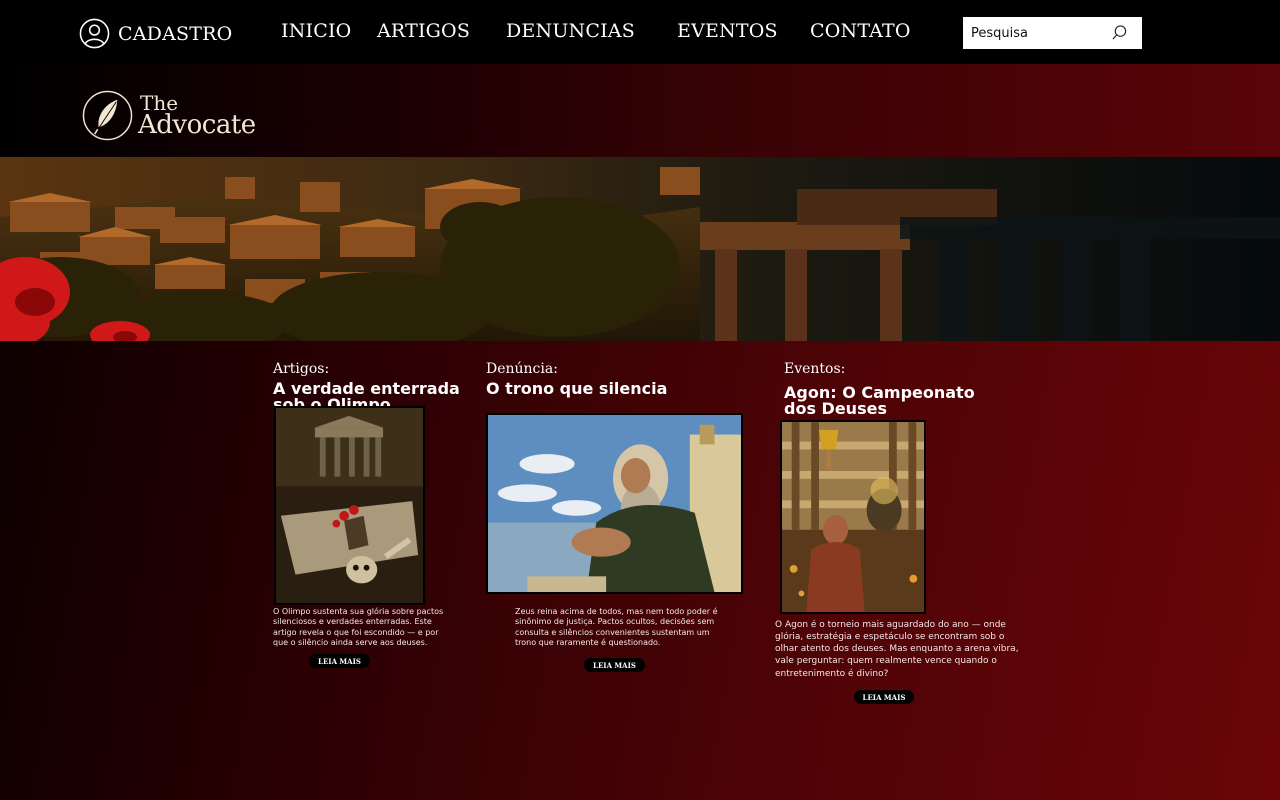 The height and width of the screenshot is (800, 1280). I want to click on site-logo: The Advocate, so click(169, 115).